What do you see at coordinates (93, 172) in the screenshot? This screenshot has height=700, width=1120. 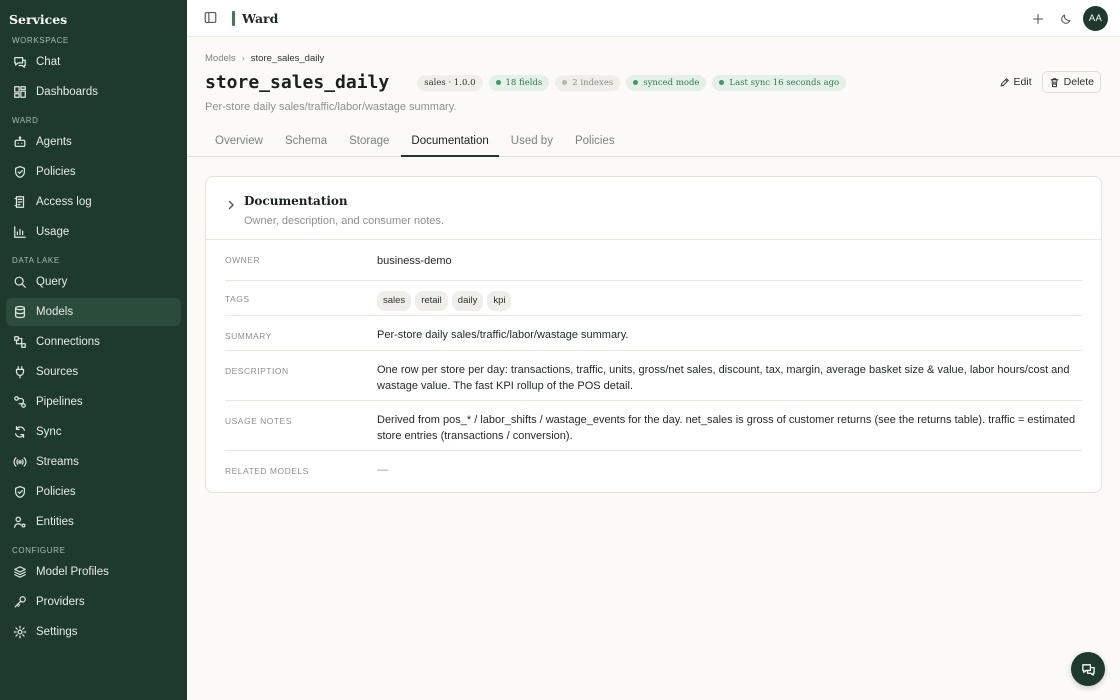 I see `sidebar-item-policies: Policies` at bounding box center [93, 172].